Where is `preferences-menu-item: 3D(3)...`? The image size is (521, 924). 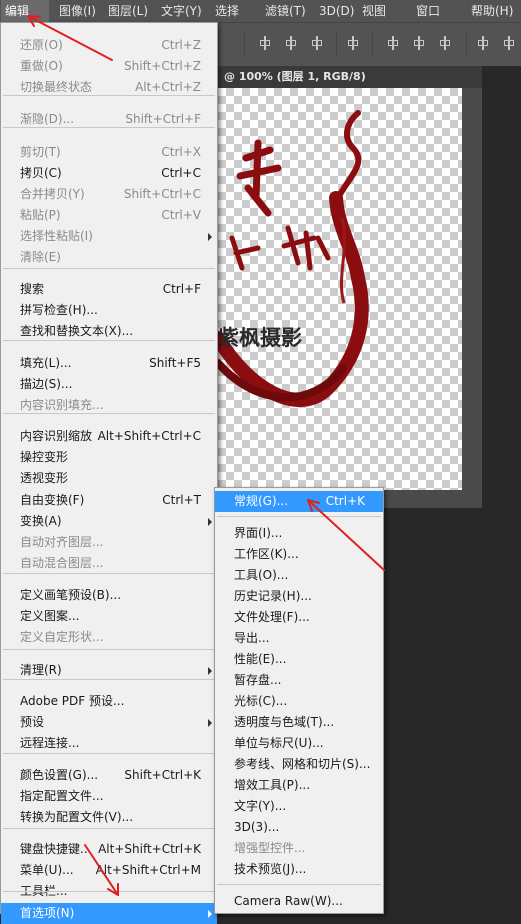 preferences-menu-item: 3D(3)... is located at coordinates (299, 827).